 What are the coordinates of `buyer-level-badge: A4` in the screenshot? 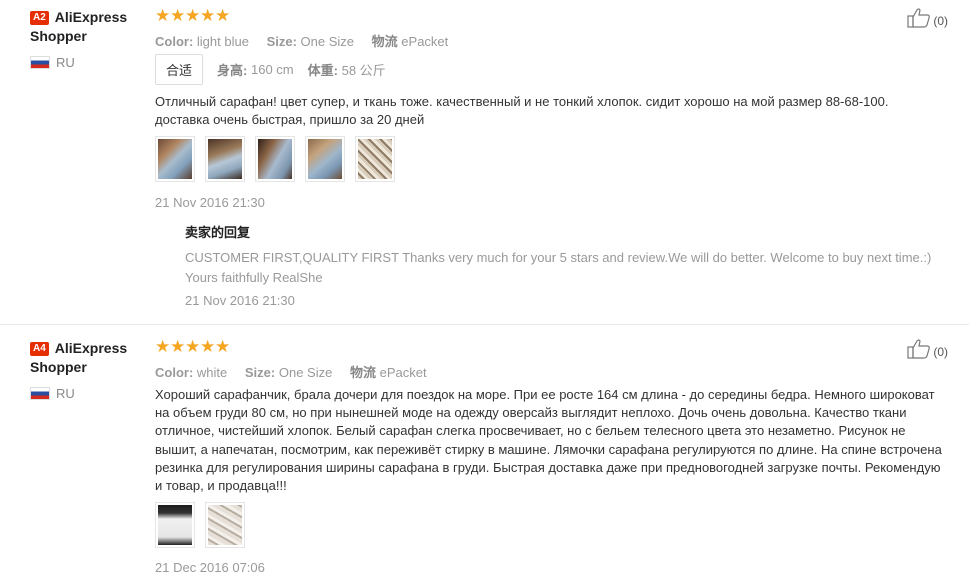 It's located at (39, 349).